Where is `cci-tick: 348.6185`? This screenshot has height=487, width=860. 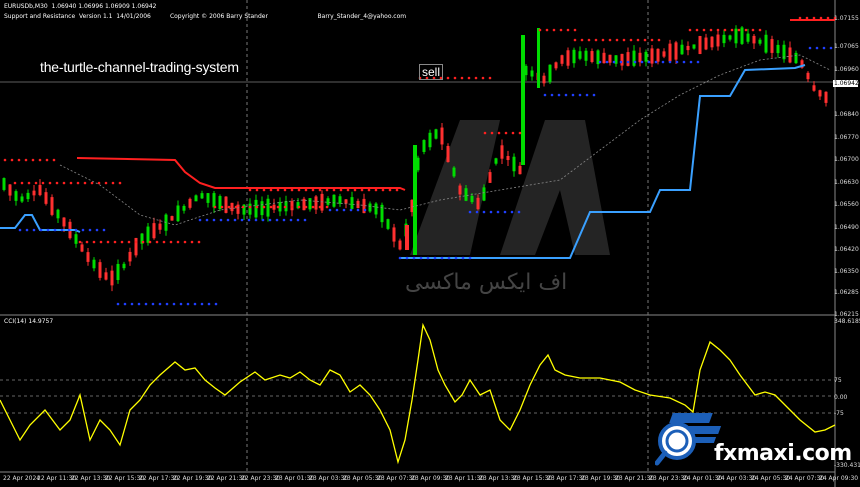
cci-tick: 348.6185 is located at coordinates (847, 321).